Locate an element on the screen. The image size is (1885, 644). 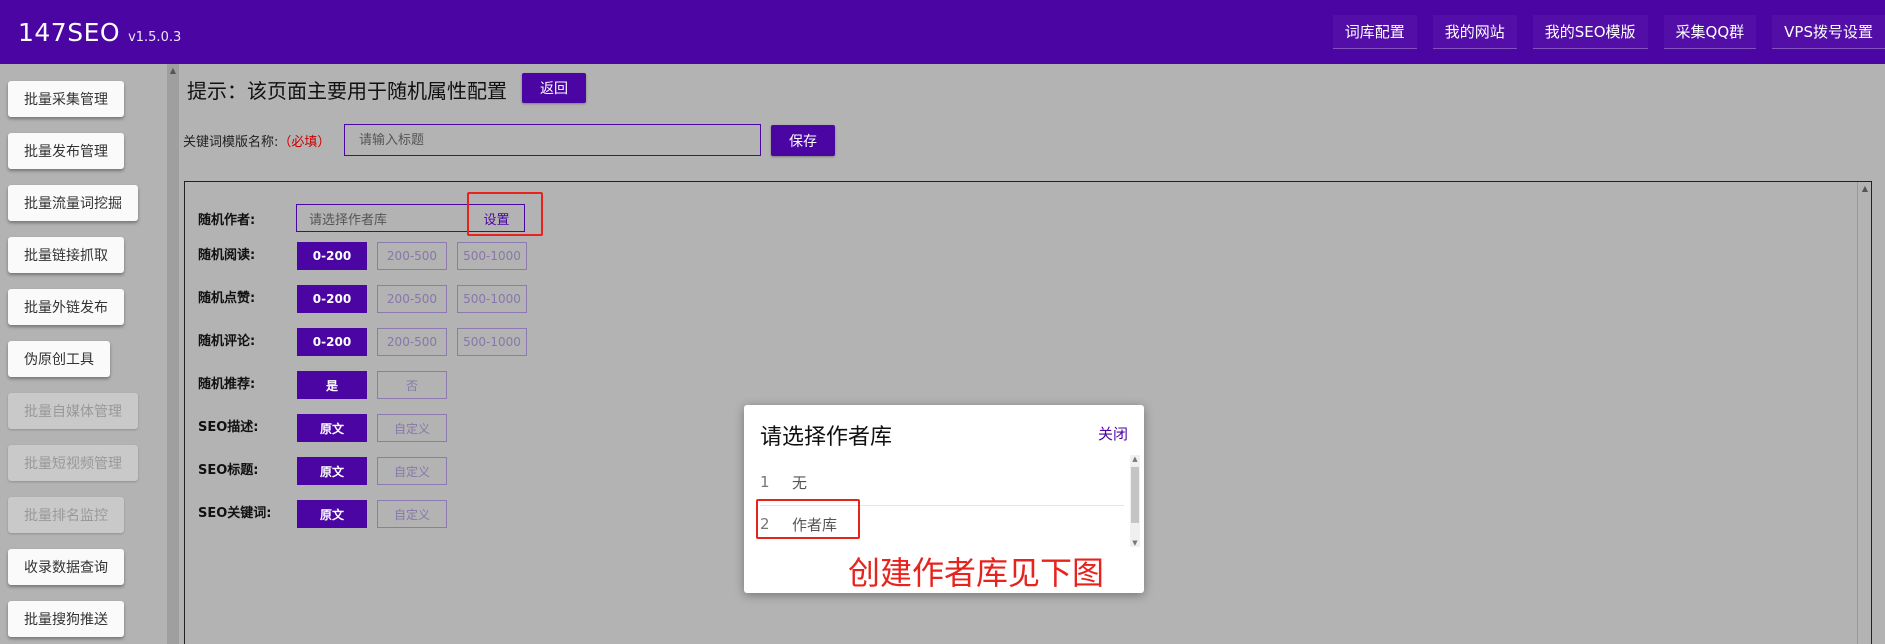
item-label: 无 is located at coordinates (800, 482).